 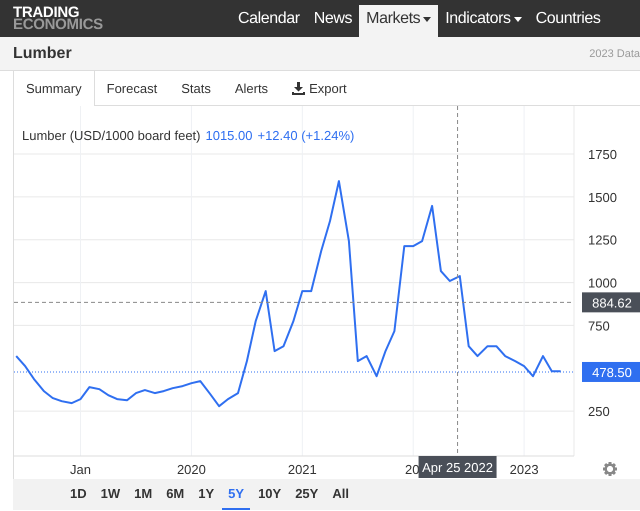 I want to click on axis-label: 1750, so click(x=602, y=154).